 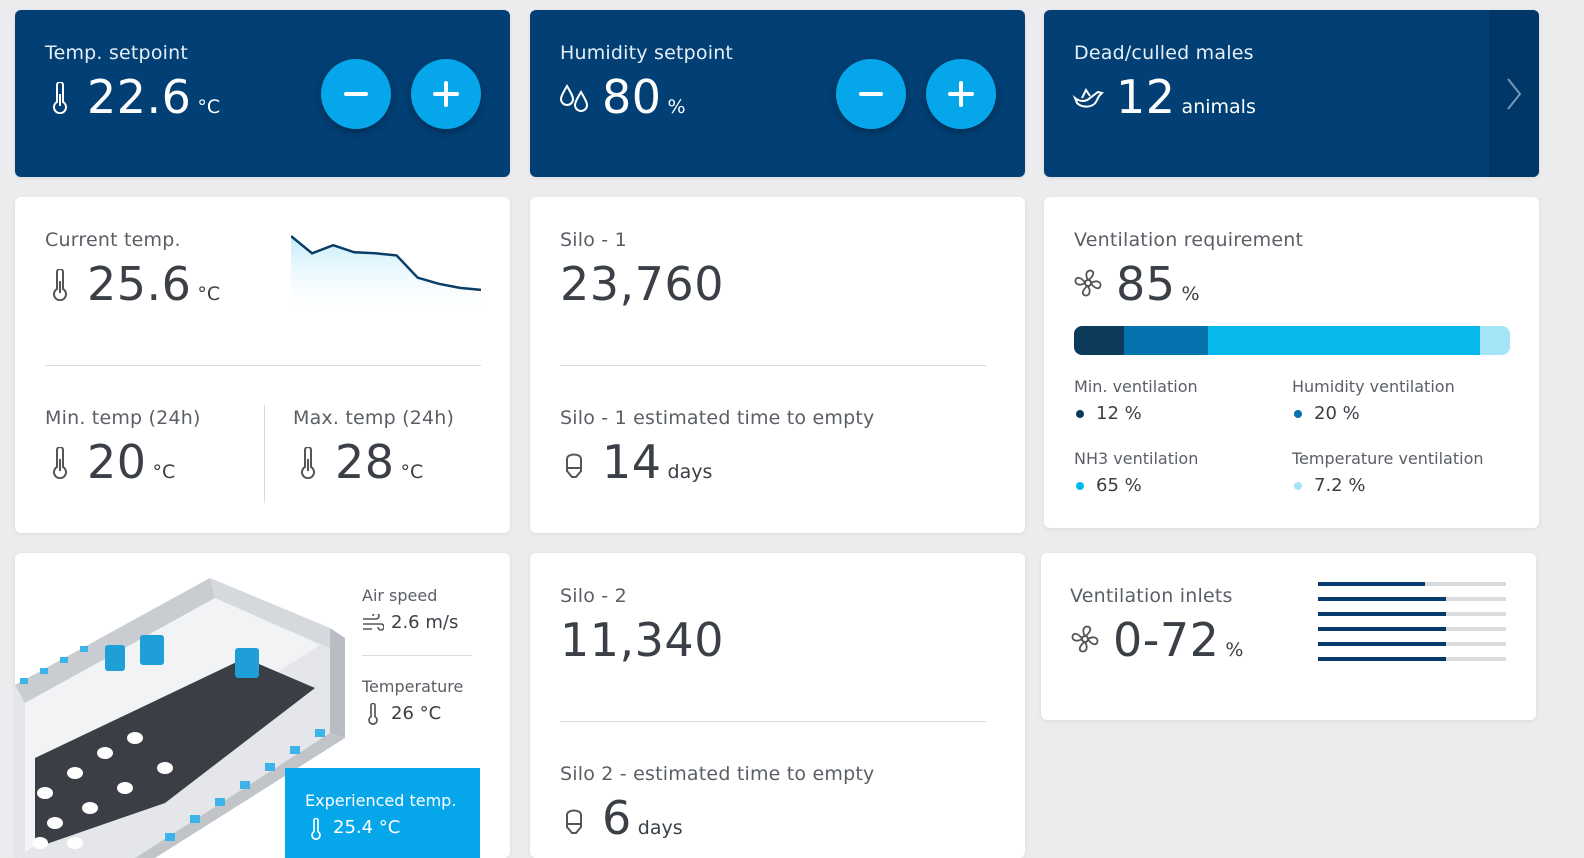 What do you see at coordinates (164, 472) in the screenshot?
I see `min-temp-unit: °C` at bounding box center [164, 472].